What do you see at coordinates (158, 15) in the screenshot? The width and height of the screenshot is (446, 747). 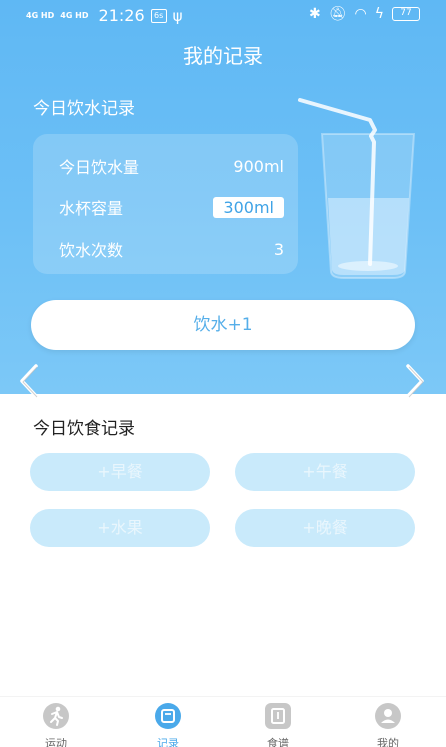 I see `notification-badge: 6s` at bounding box center [158, 15].